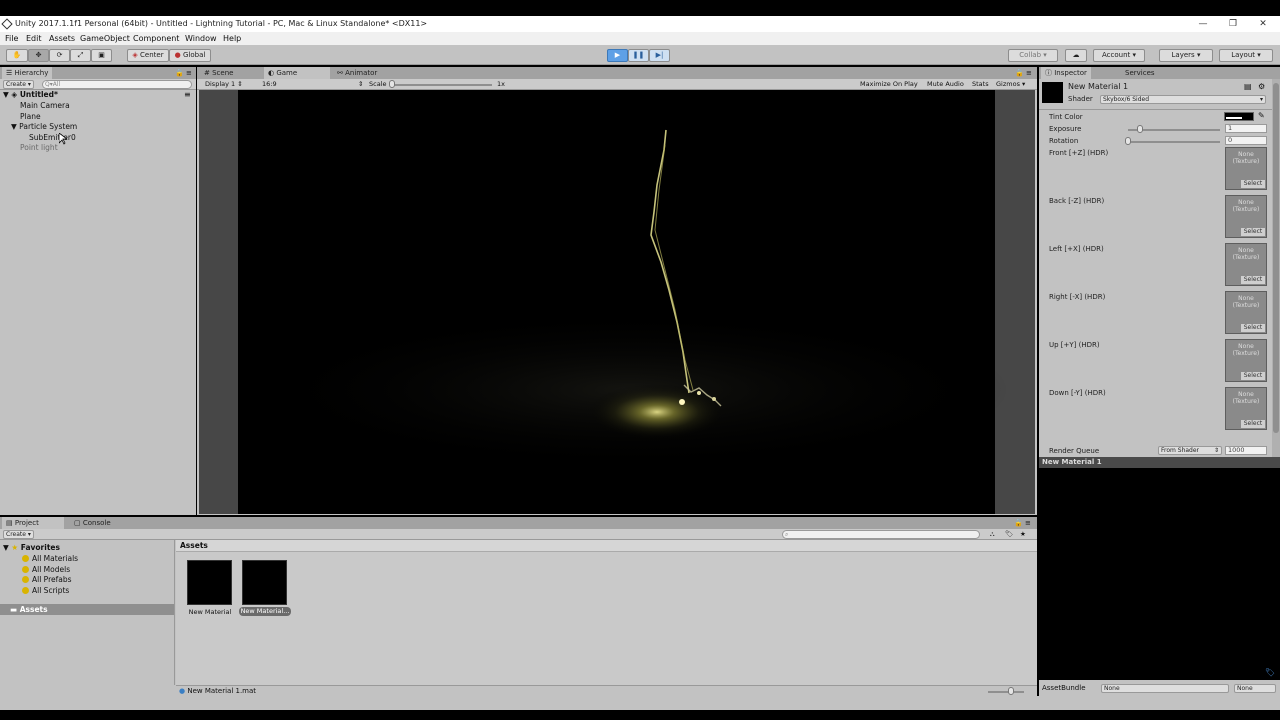 This screenshot has width=1280, height=720. What do you see at coordinates (1006, 692) in the screenshot?
I see `thumbnail-size-slider-track` at bounding box center [1006, 692].